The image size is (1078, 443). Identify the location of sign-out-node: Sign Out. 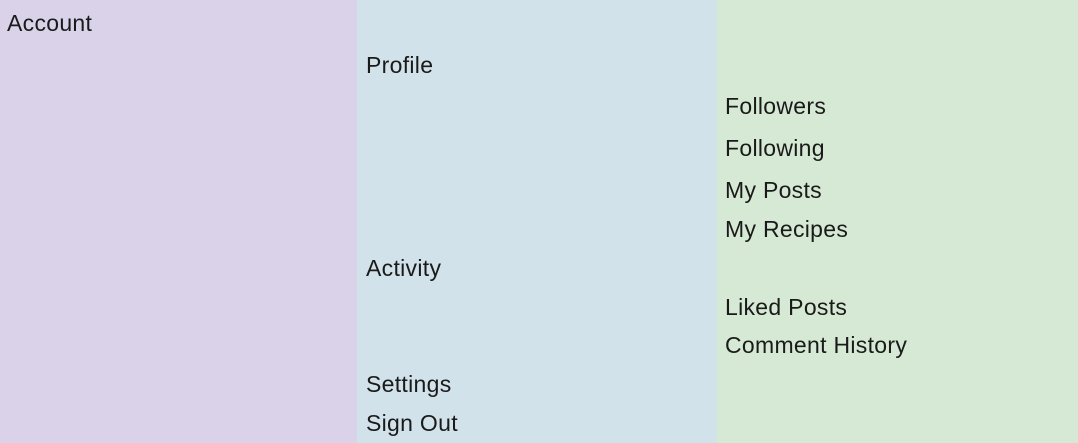
(412, 423).